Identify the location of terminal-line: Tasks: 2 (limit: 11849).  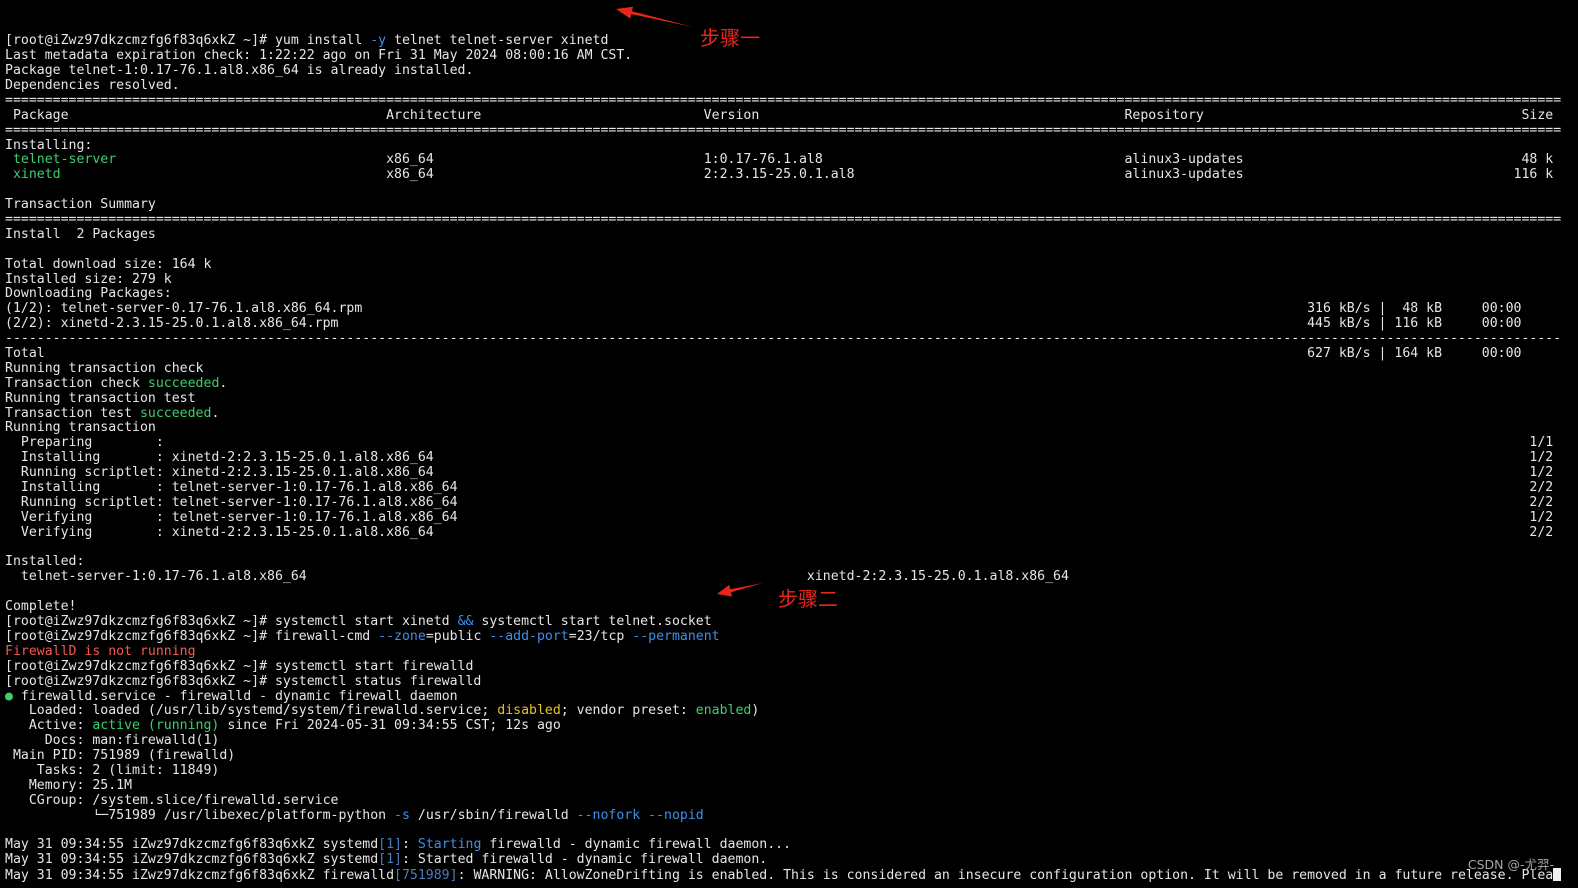
(791, 771).